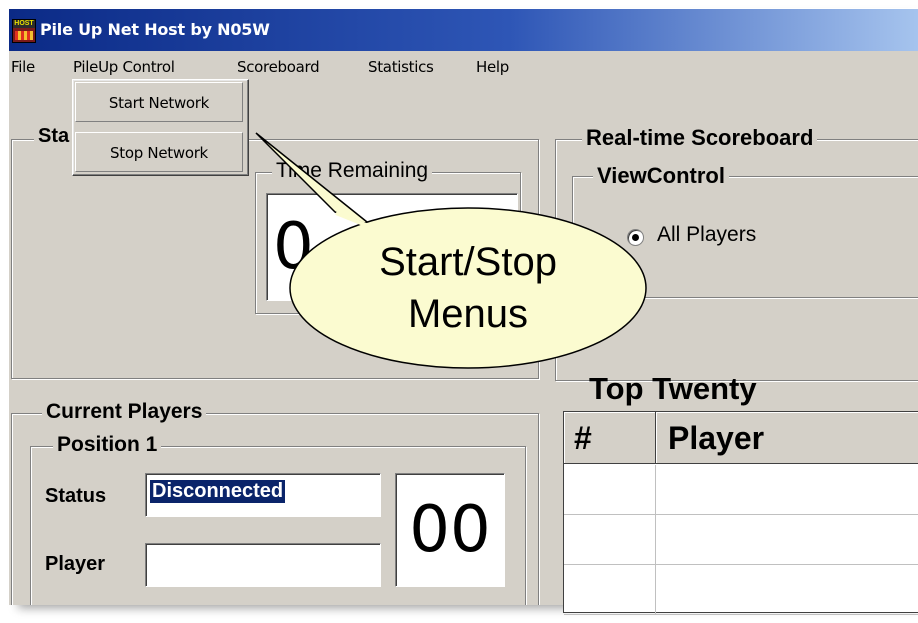 This screenshot has width=918, height=623. I want to click on position-1-group: Position 1 Status Disconnected Player 00, so click(278, 519).